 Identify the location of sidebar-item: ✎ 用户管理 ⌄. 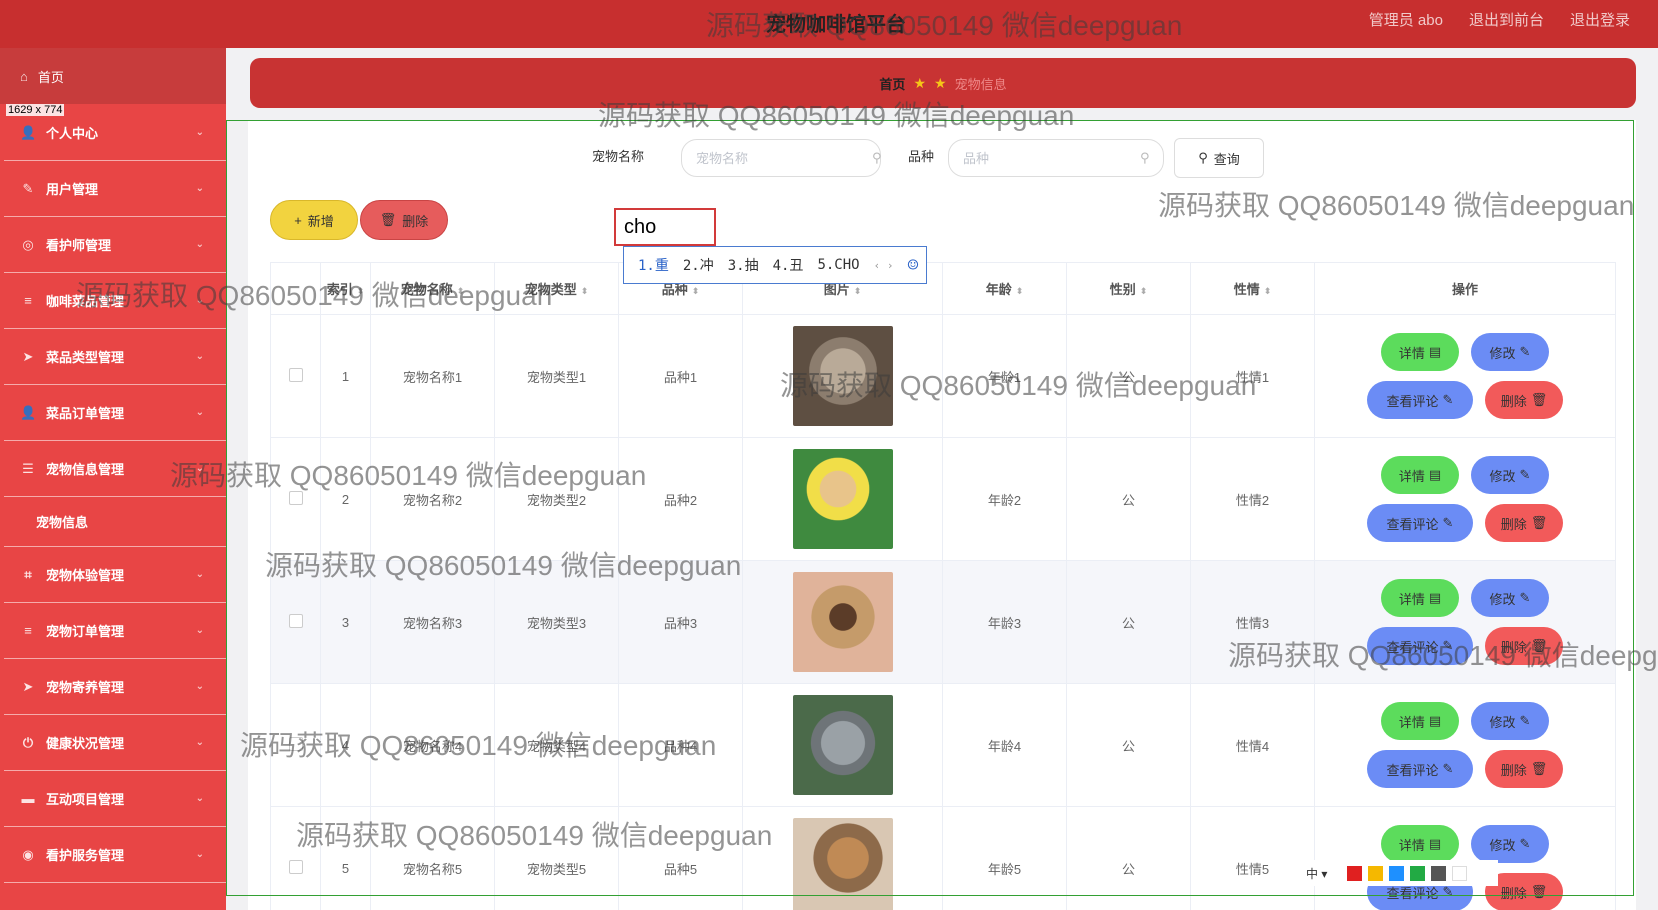
(115, 189).